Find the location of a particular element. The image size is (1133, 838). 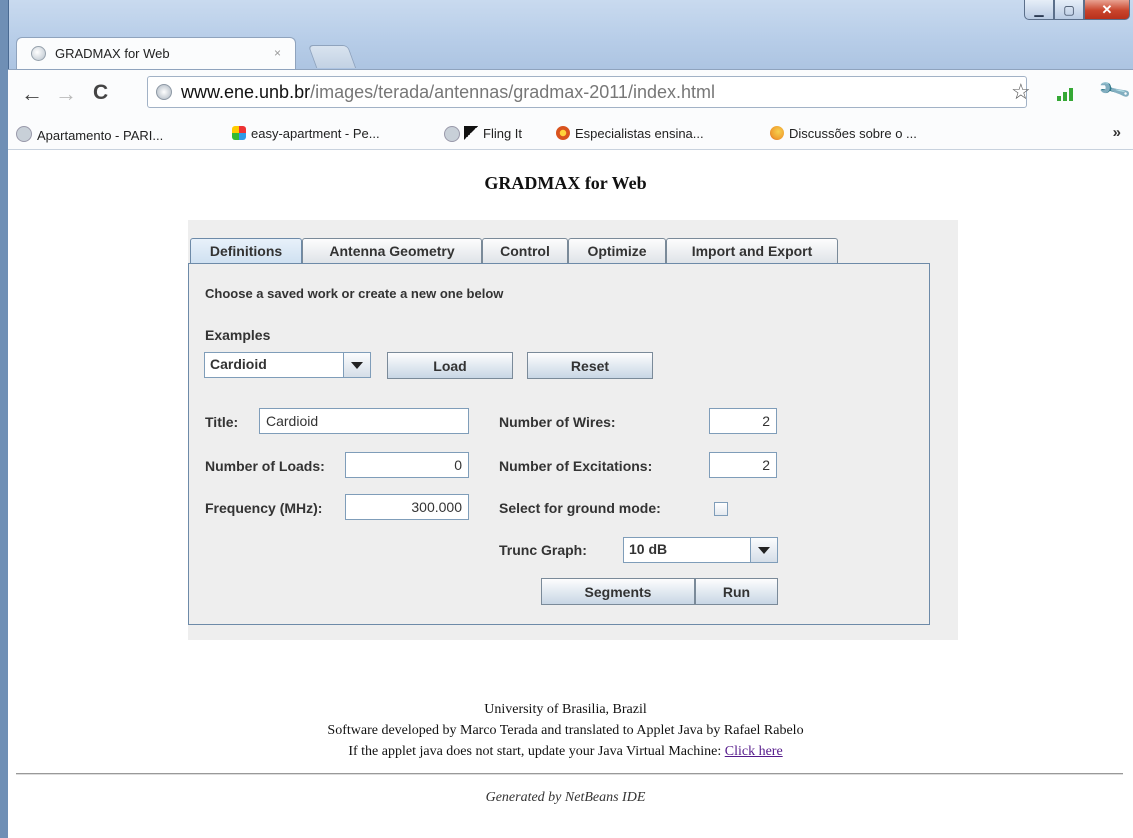

forward-arrow-icon: → is located at coordinates (66, 94).